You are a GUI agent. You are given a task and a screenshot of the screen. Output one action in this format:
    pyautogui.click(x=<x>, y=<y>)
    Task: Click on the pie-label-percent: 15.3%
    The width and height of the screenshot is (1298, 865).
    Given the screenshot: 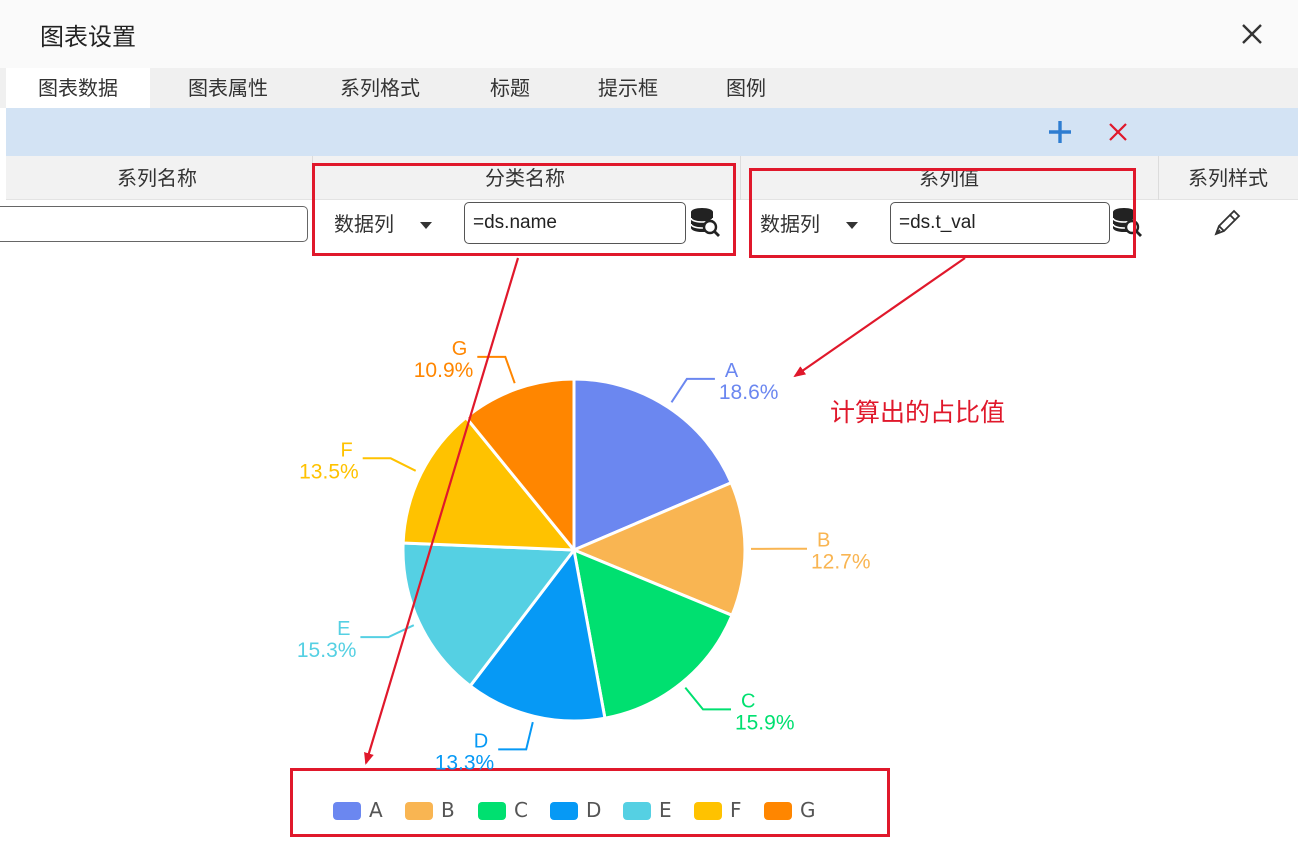 What is the action you would take?
    pyautogui.click(x=327, y=650)
    